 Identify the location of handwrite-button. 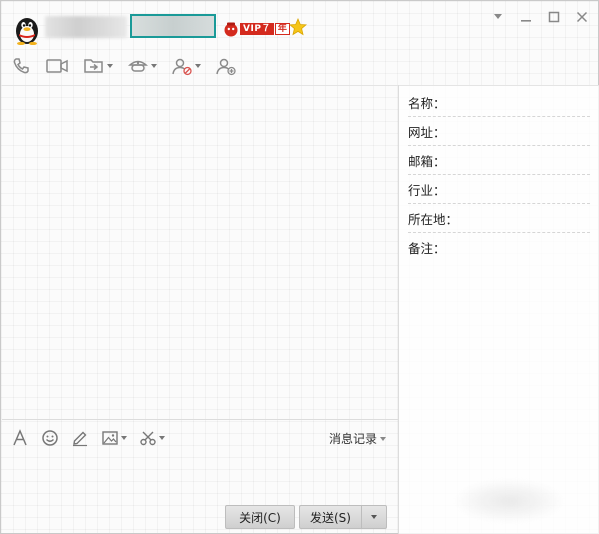
(80, 438).